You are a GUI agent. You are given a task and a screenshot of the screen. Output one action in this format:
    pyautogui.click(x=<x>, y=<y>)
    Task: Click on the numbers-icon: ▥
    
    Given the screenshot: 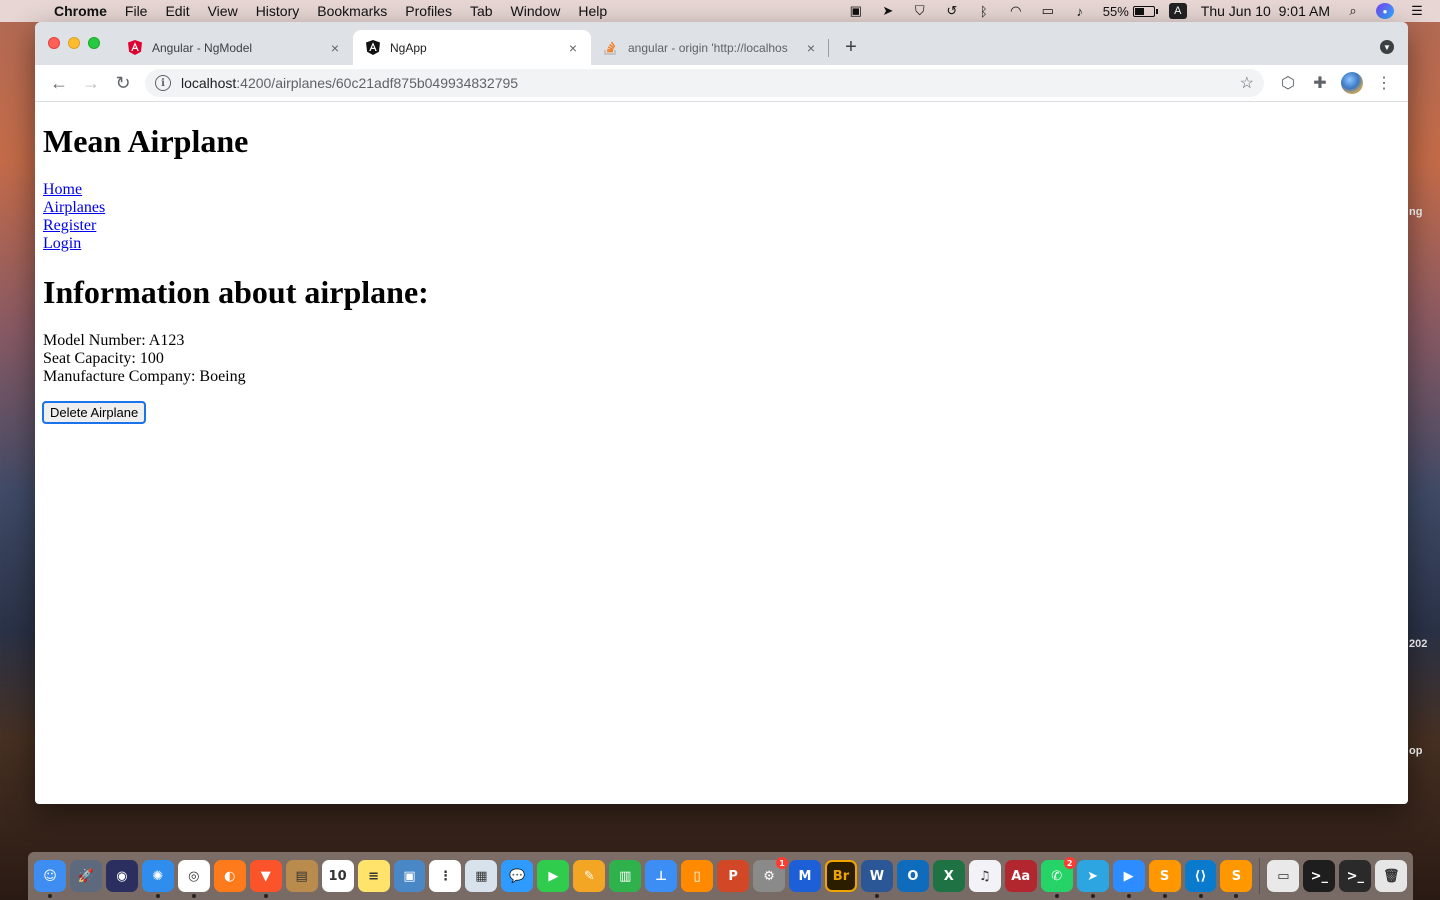 What is the action you would take?
    pyautogui.click(x=625, y=876)
    